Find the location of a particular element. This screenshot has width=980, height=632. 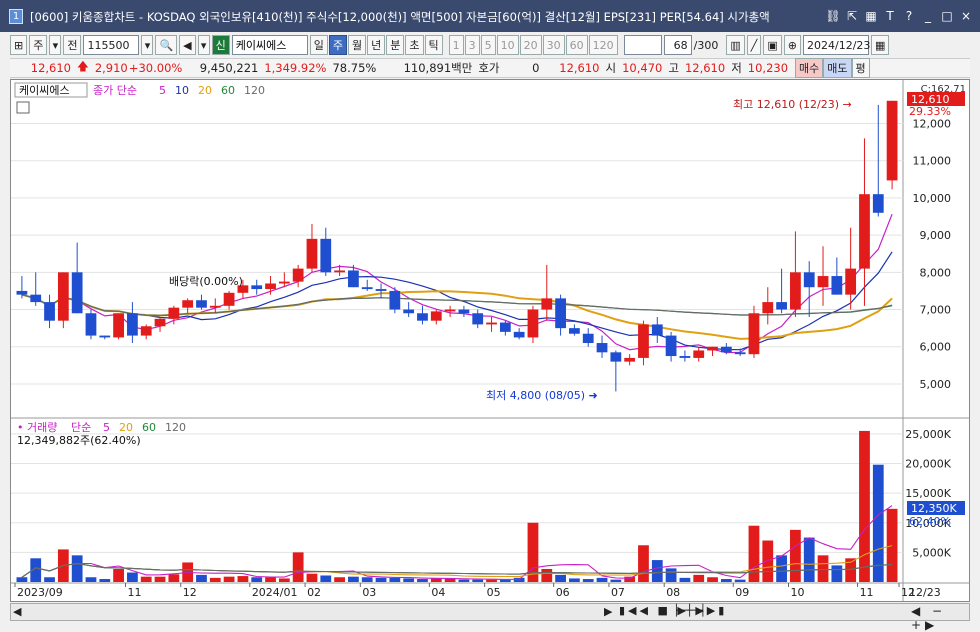

maximize-icon: □ is located at coordinates (947, 16).